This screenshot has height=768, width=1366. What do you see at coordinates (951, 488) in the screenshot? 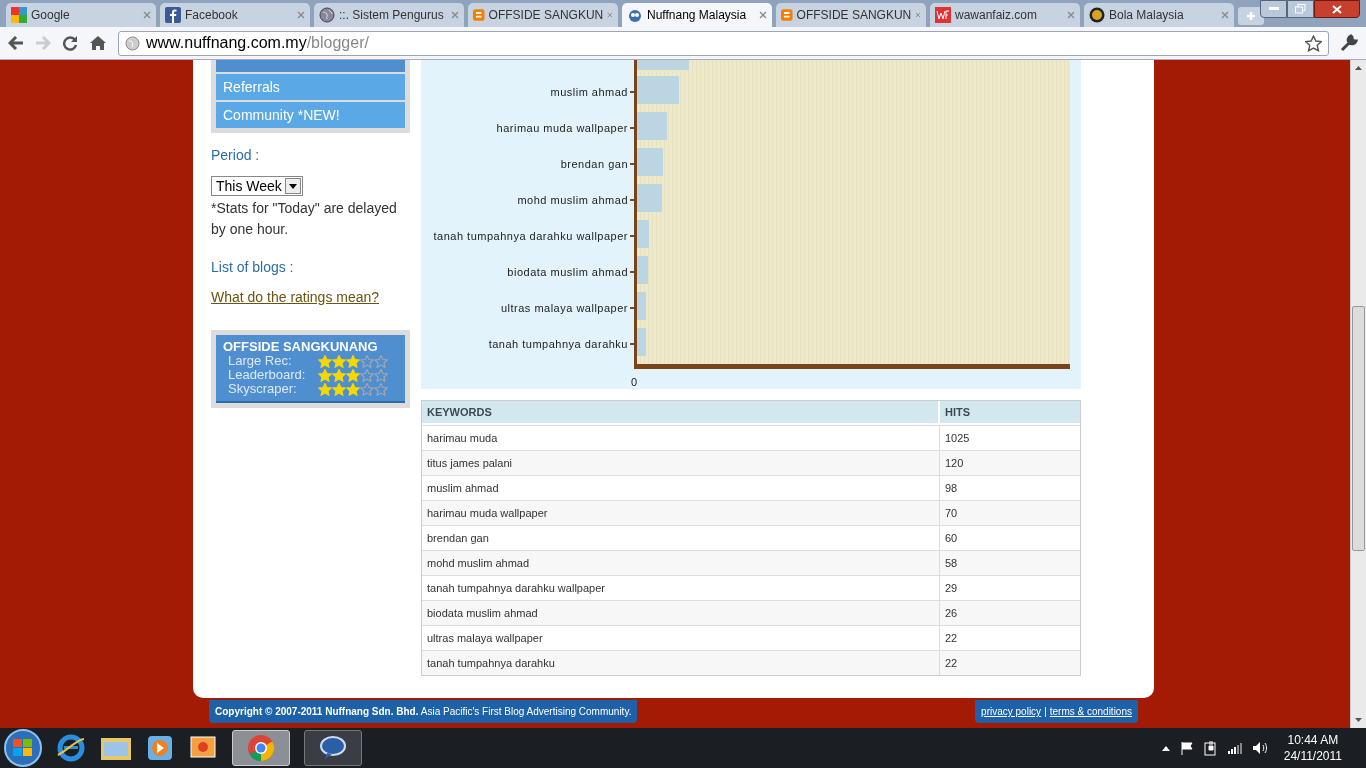
I see `table-cell-text: 98` at bounding box center [951, 488].